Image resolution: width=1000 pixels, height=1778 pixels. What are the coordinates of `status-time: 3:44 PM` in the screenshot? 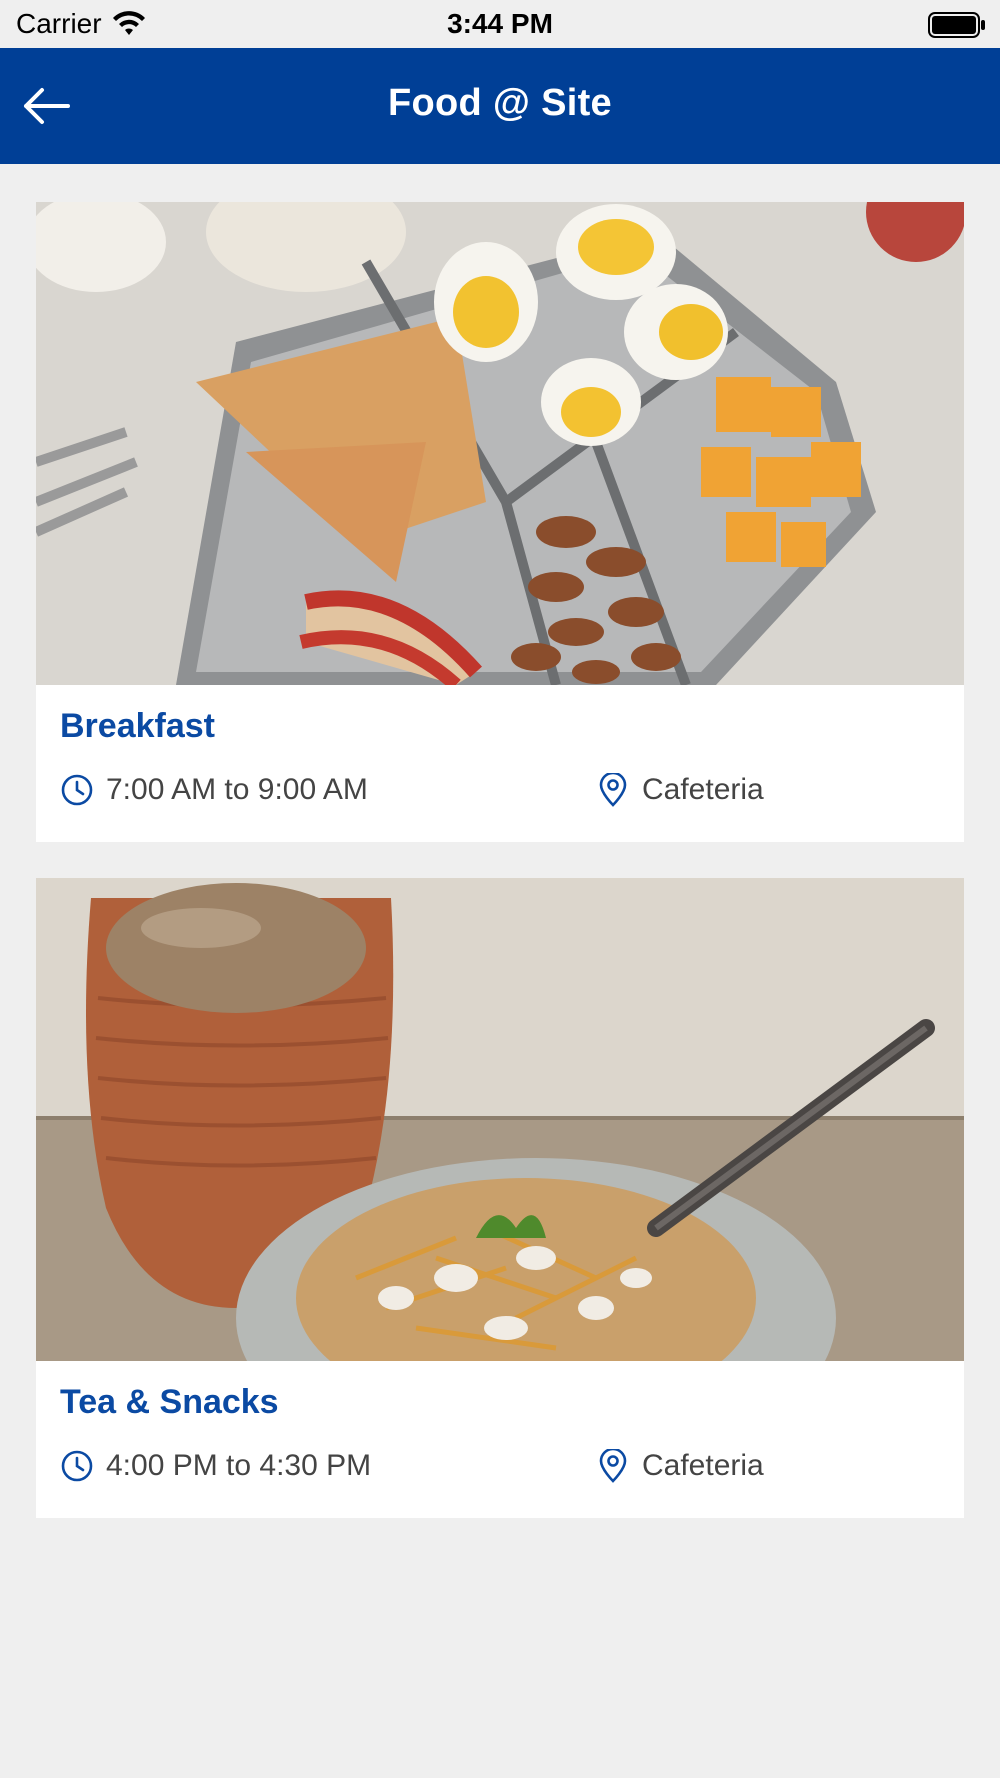 It's located at (500, 23).